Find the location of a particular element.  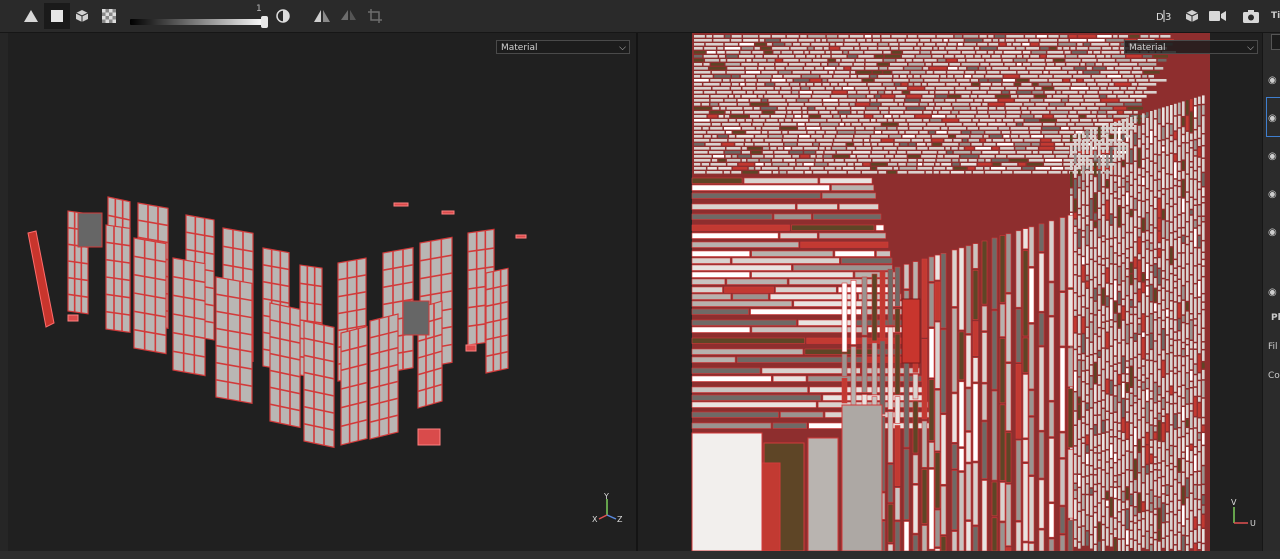

exposure-slider is located at coordinates (198, 22).